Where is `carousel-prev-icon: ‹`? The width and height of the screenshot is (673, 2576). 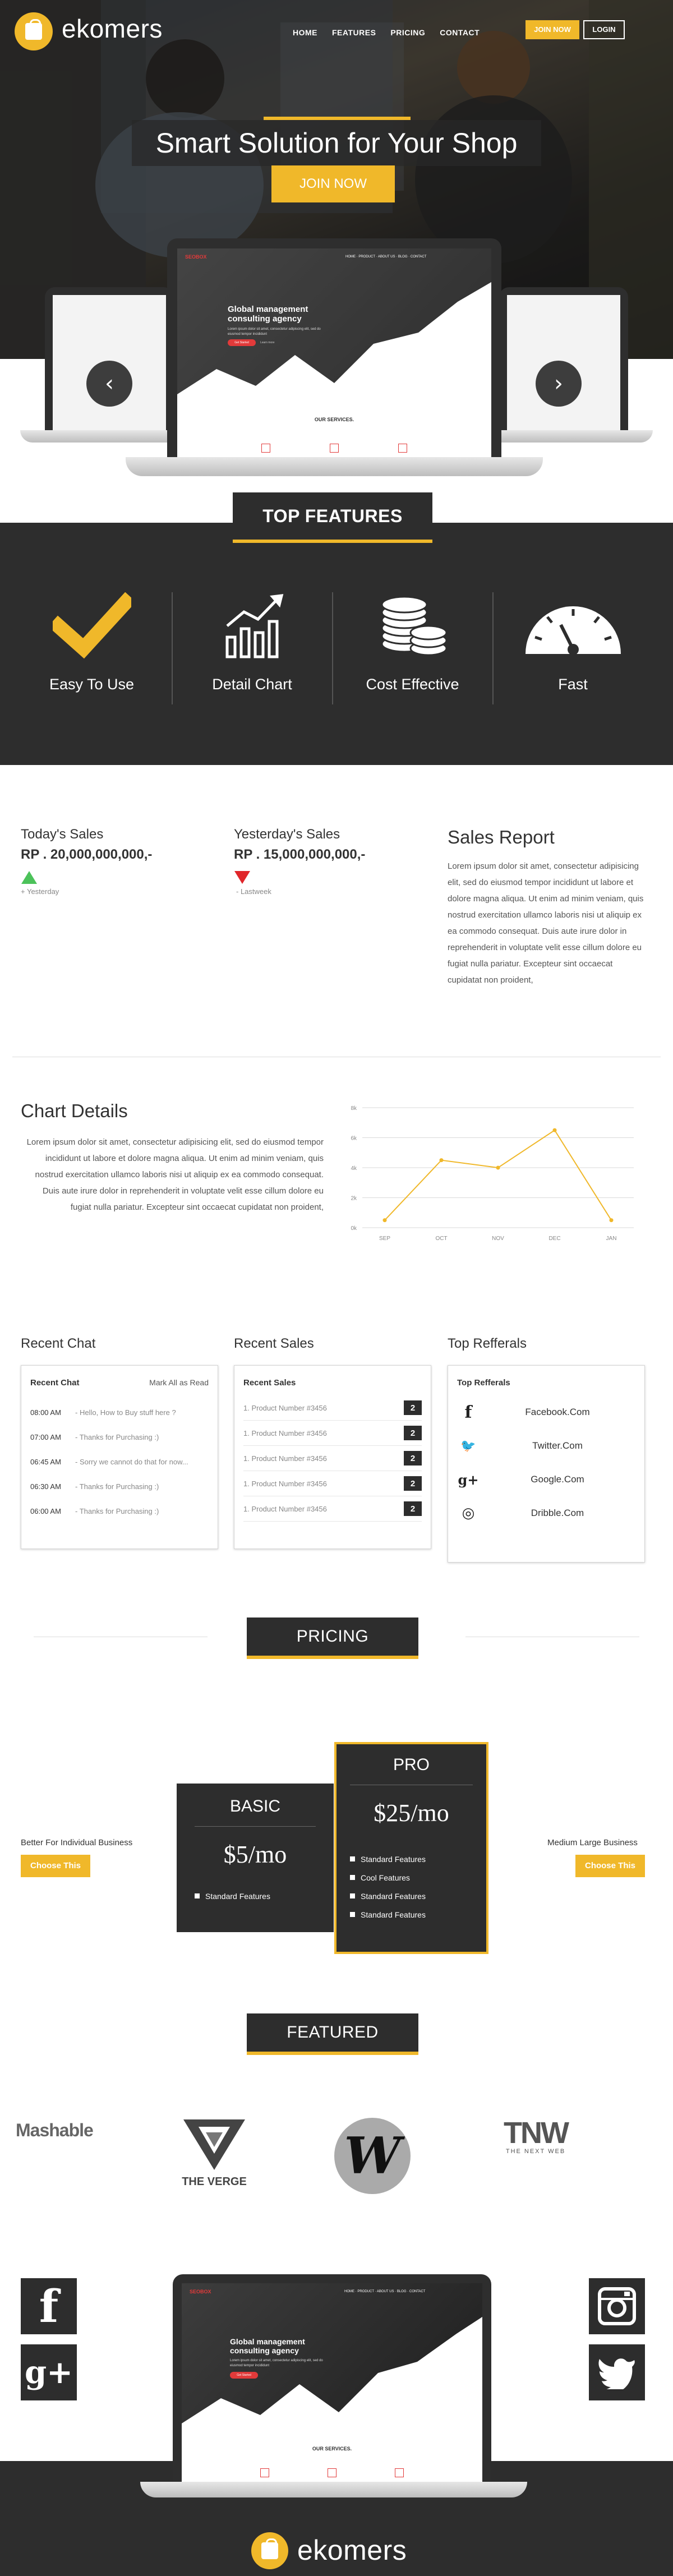 carousel-prev-icon: ‹ is located at coordinates (109, 384).